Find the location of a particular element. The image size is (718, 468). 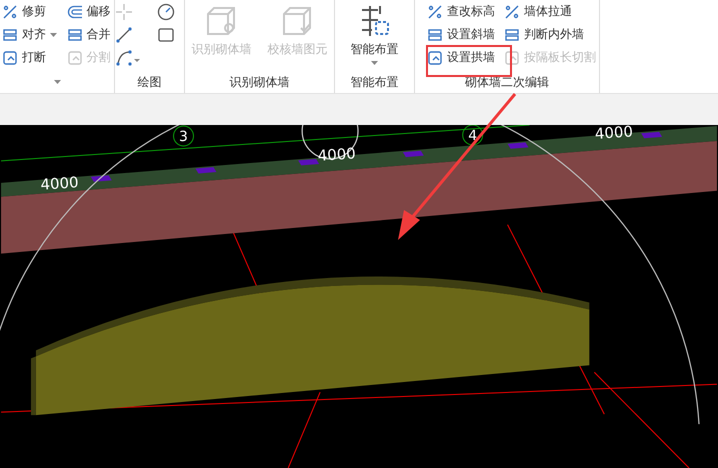

ribbon-button: 对齐 is located at coordinates (30, 34).